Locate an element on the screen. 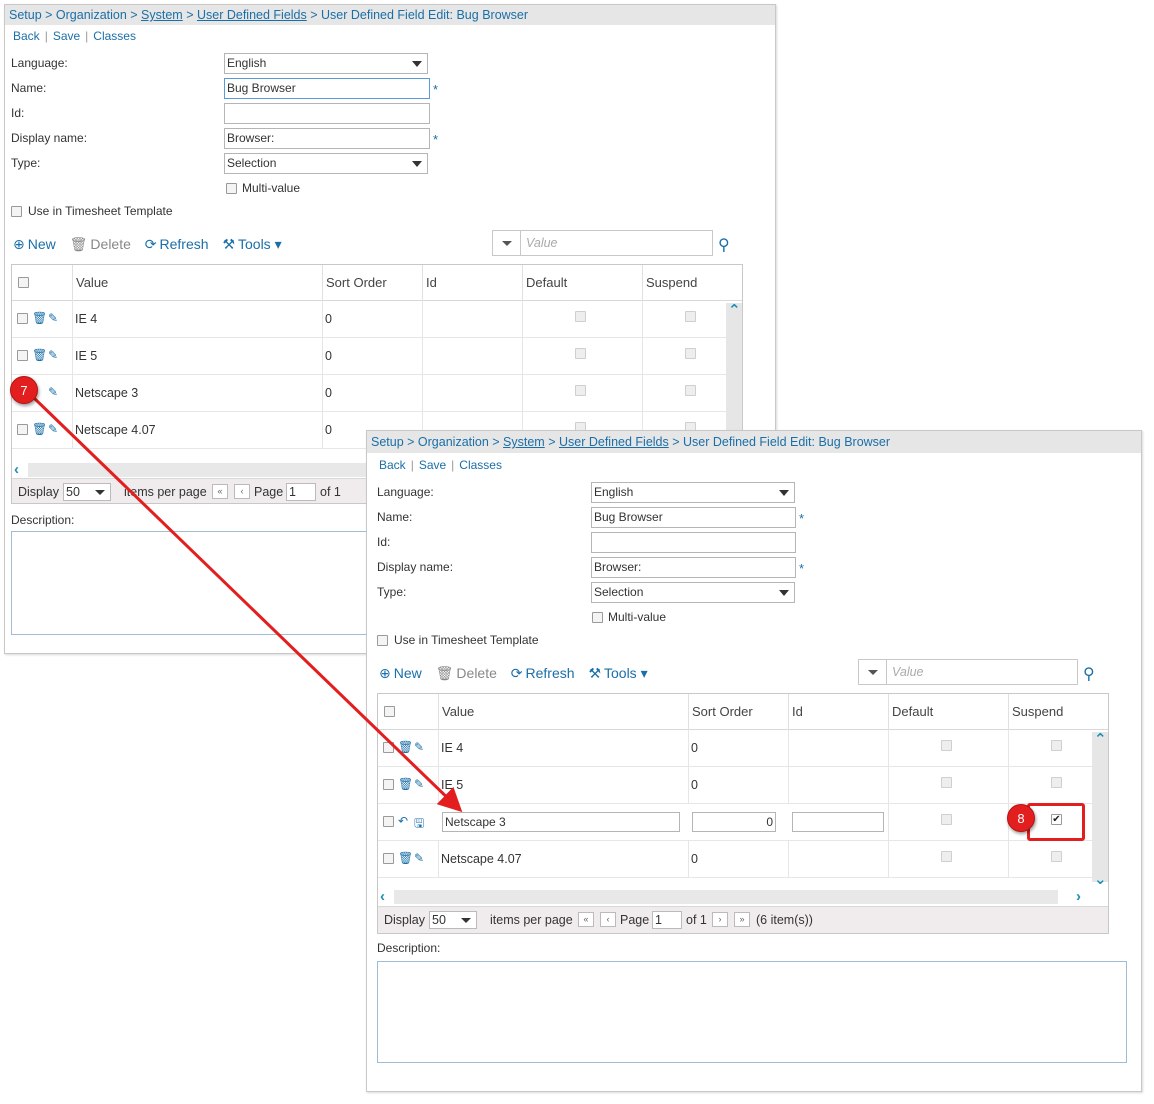  step-8-callout: 8 is located at coordinates (1021, 818).